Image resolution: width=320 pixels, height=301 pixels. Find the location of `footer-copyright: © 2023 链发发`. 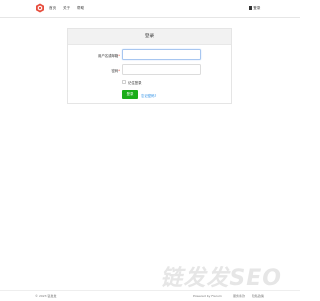

footer-copyright: © 2023 链发发 is located at coordinates (46, 296).